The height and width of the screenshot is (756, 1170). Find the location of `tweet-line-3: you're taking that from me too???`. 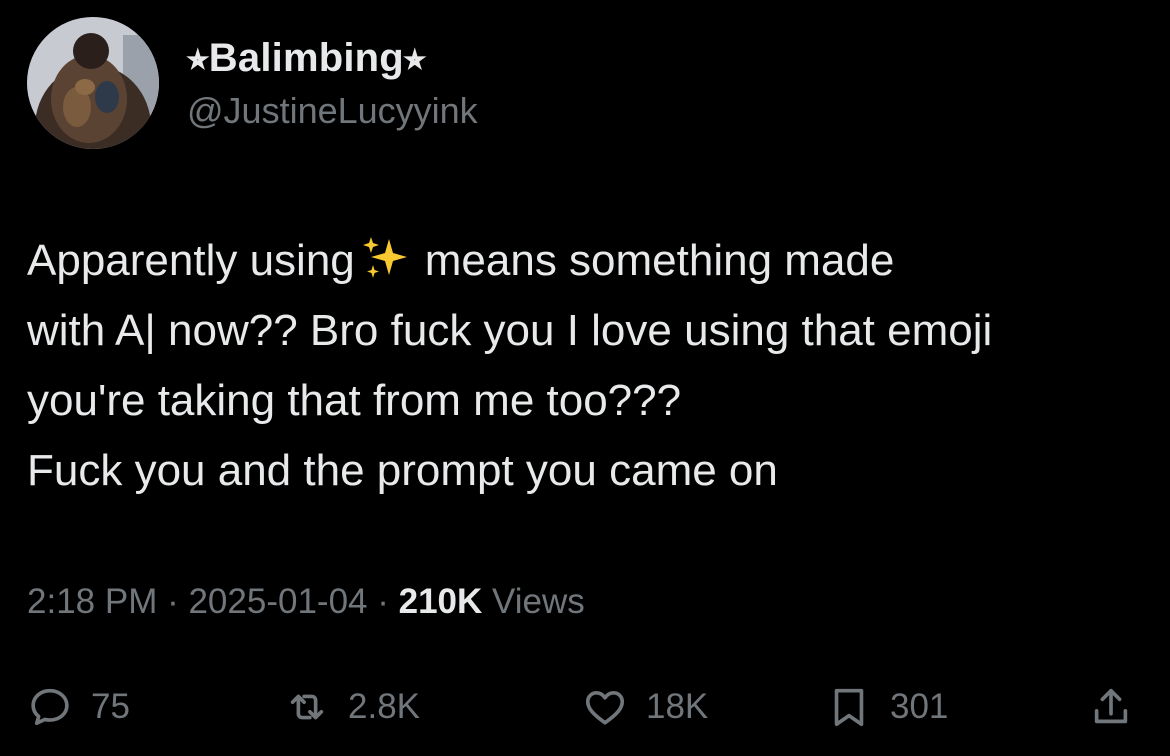

tweet-line-3: you're taking that from me too??? is located at coordinates (354, 400).